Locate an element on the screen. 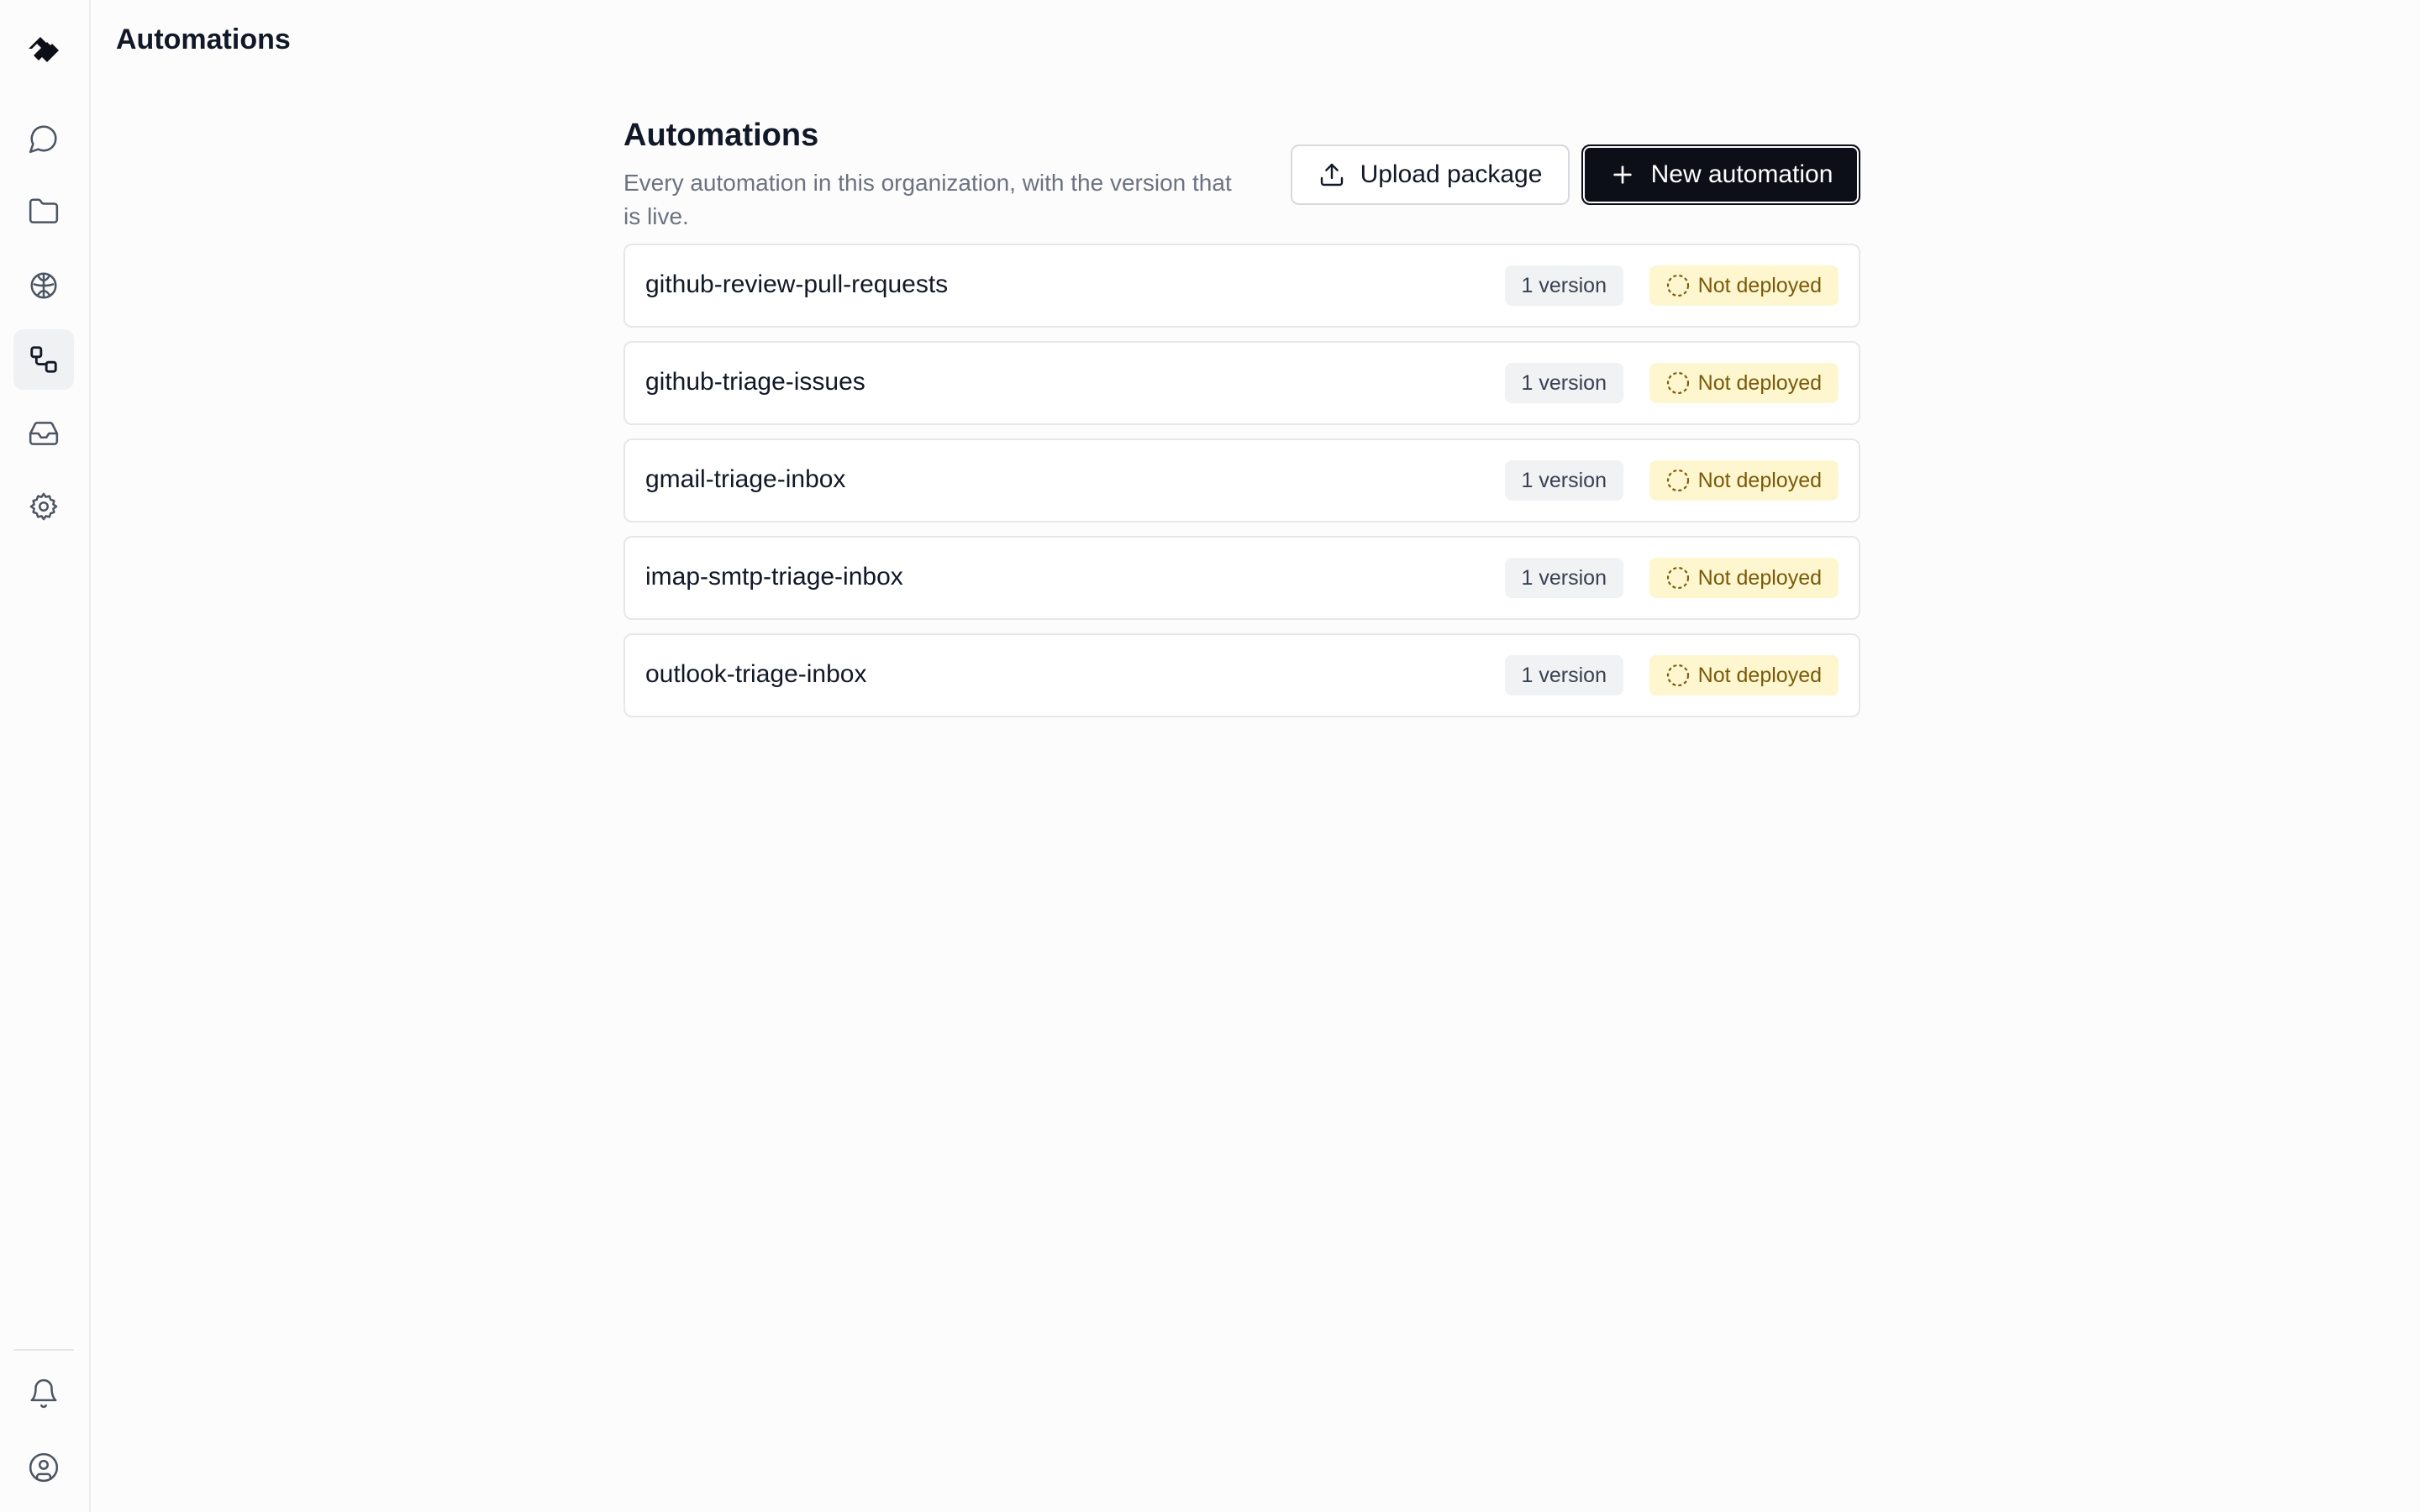  logo-icon is located at coordinates (44, 50).